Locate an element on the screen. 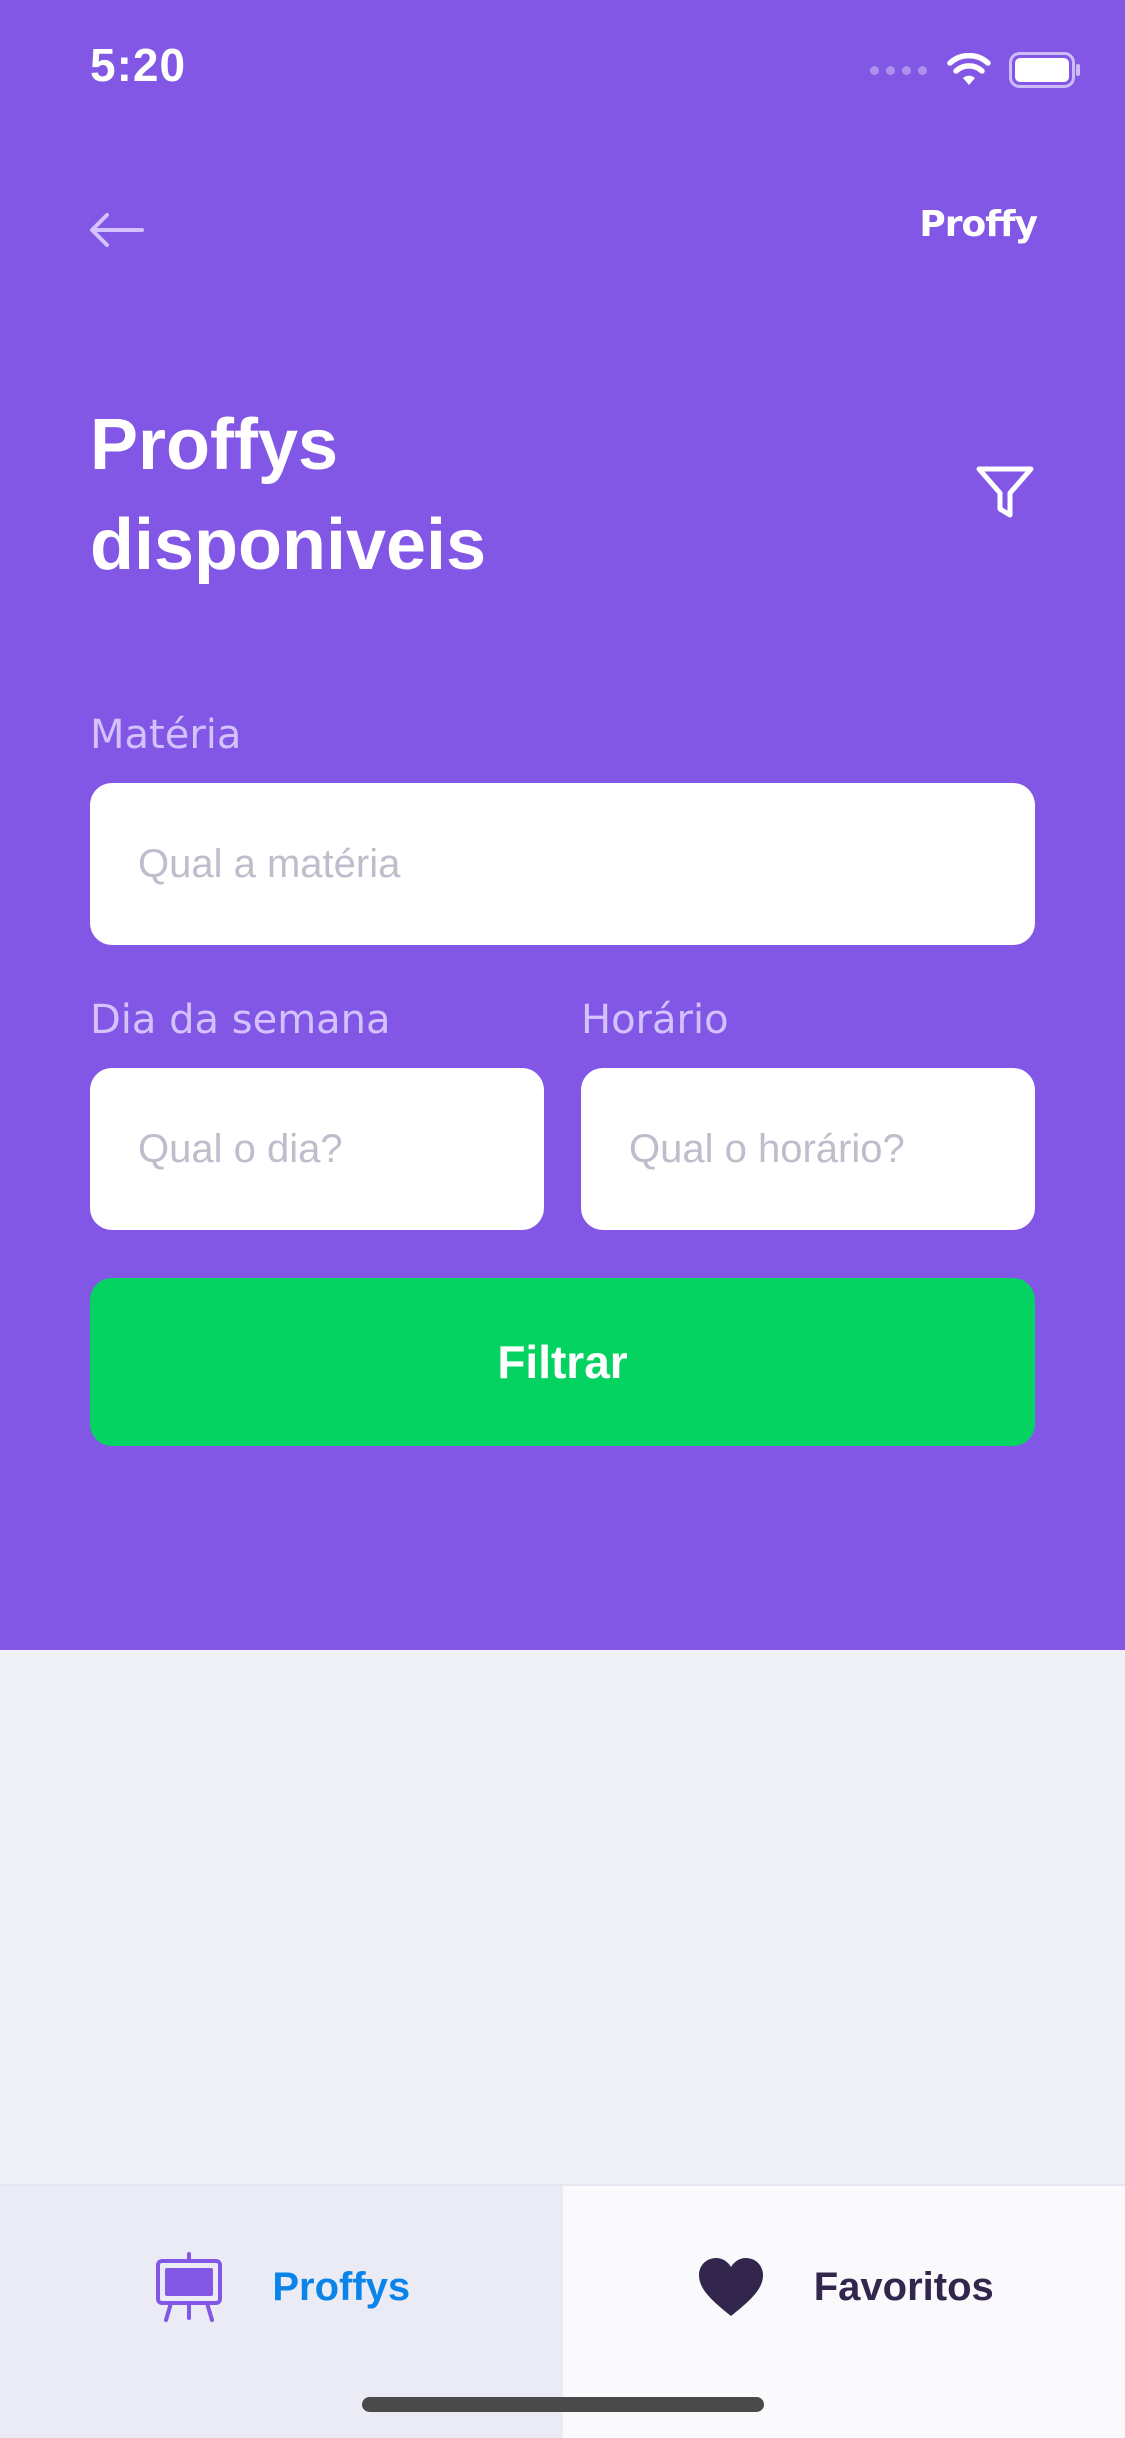 Image resolution: width=1125 pixels, height=2438 pixels. wifi-icon is located at coordinates (969, 70).